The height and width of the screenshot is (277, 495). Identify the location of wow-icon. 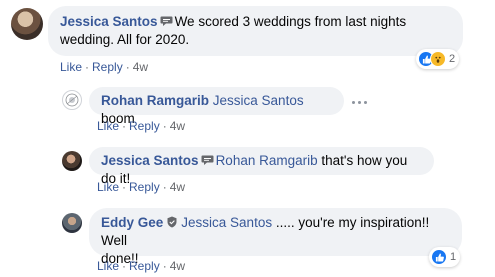
(438, 59).